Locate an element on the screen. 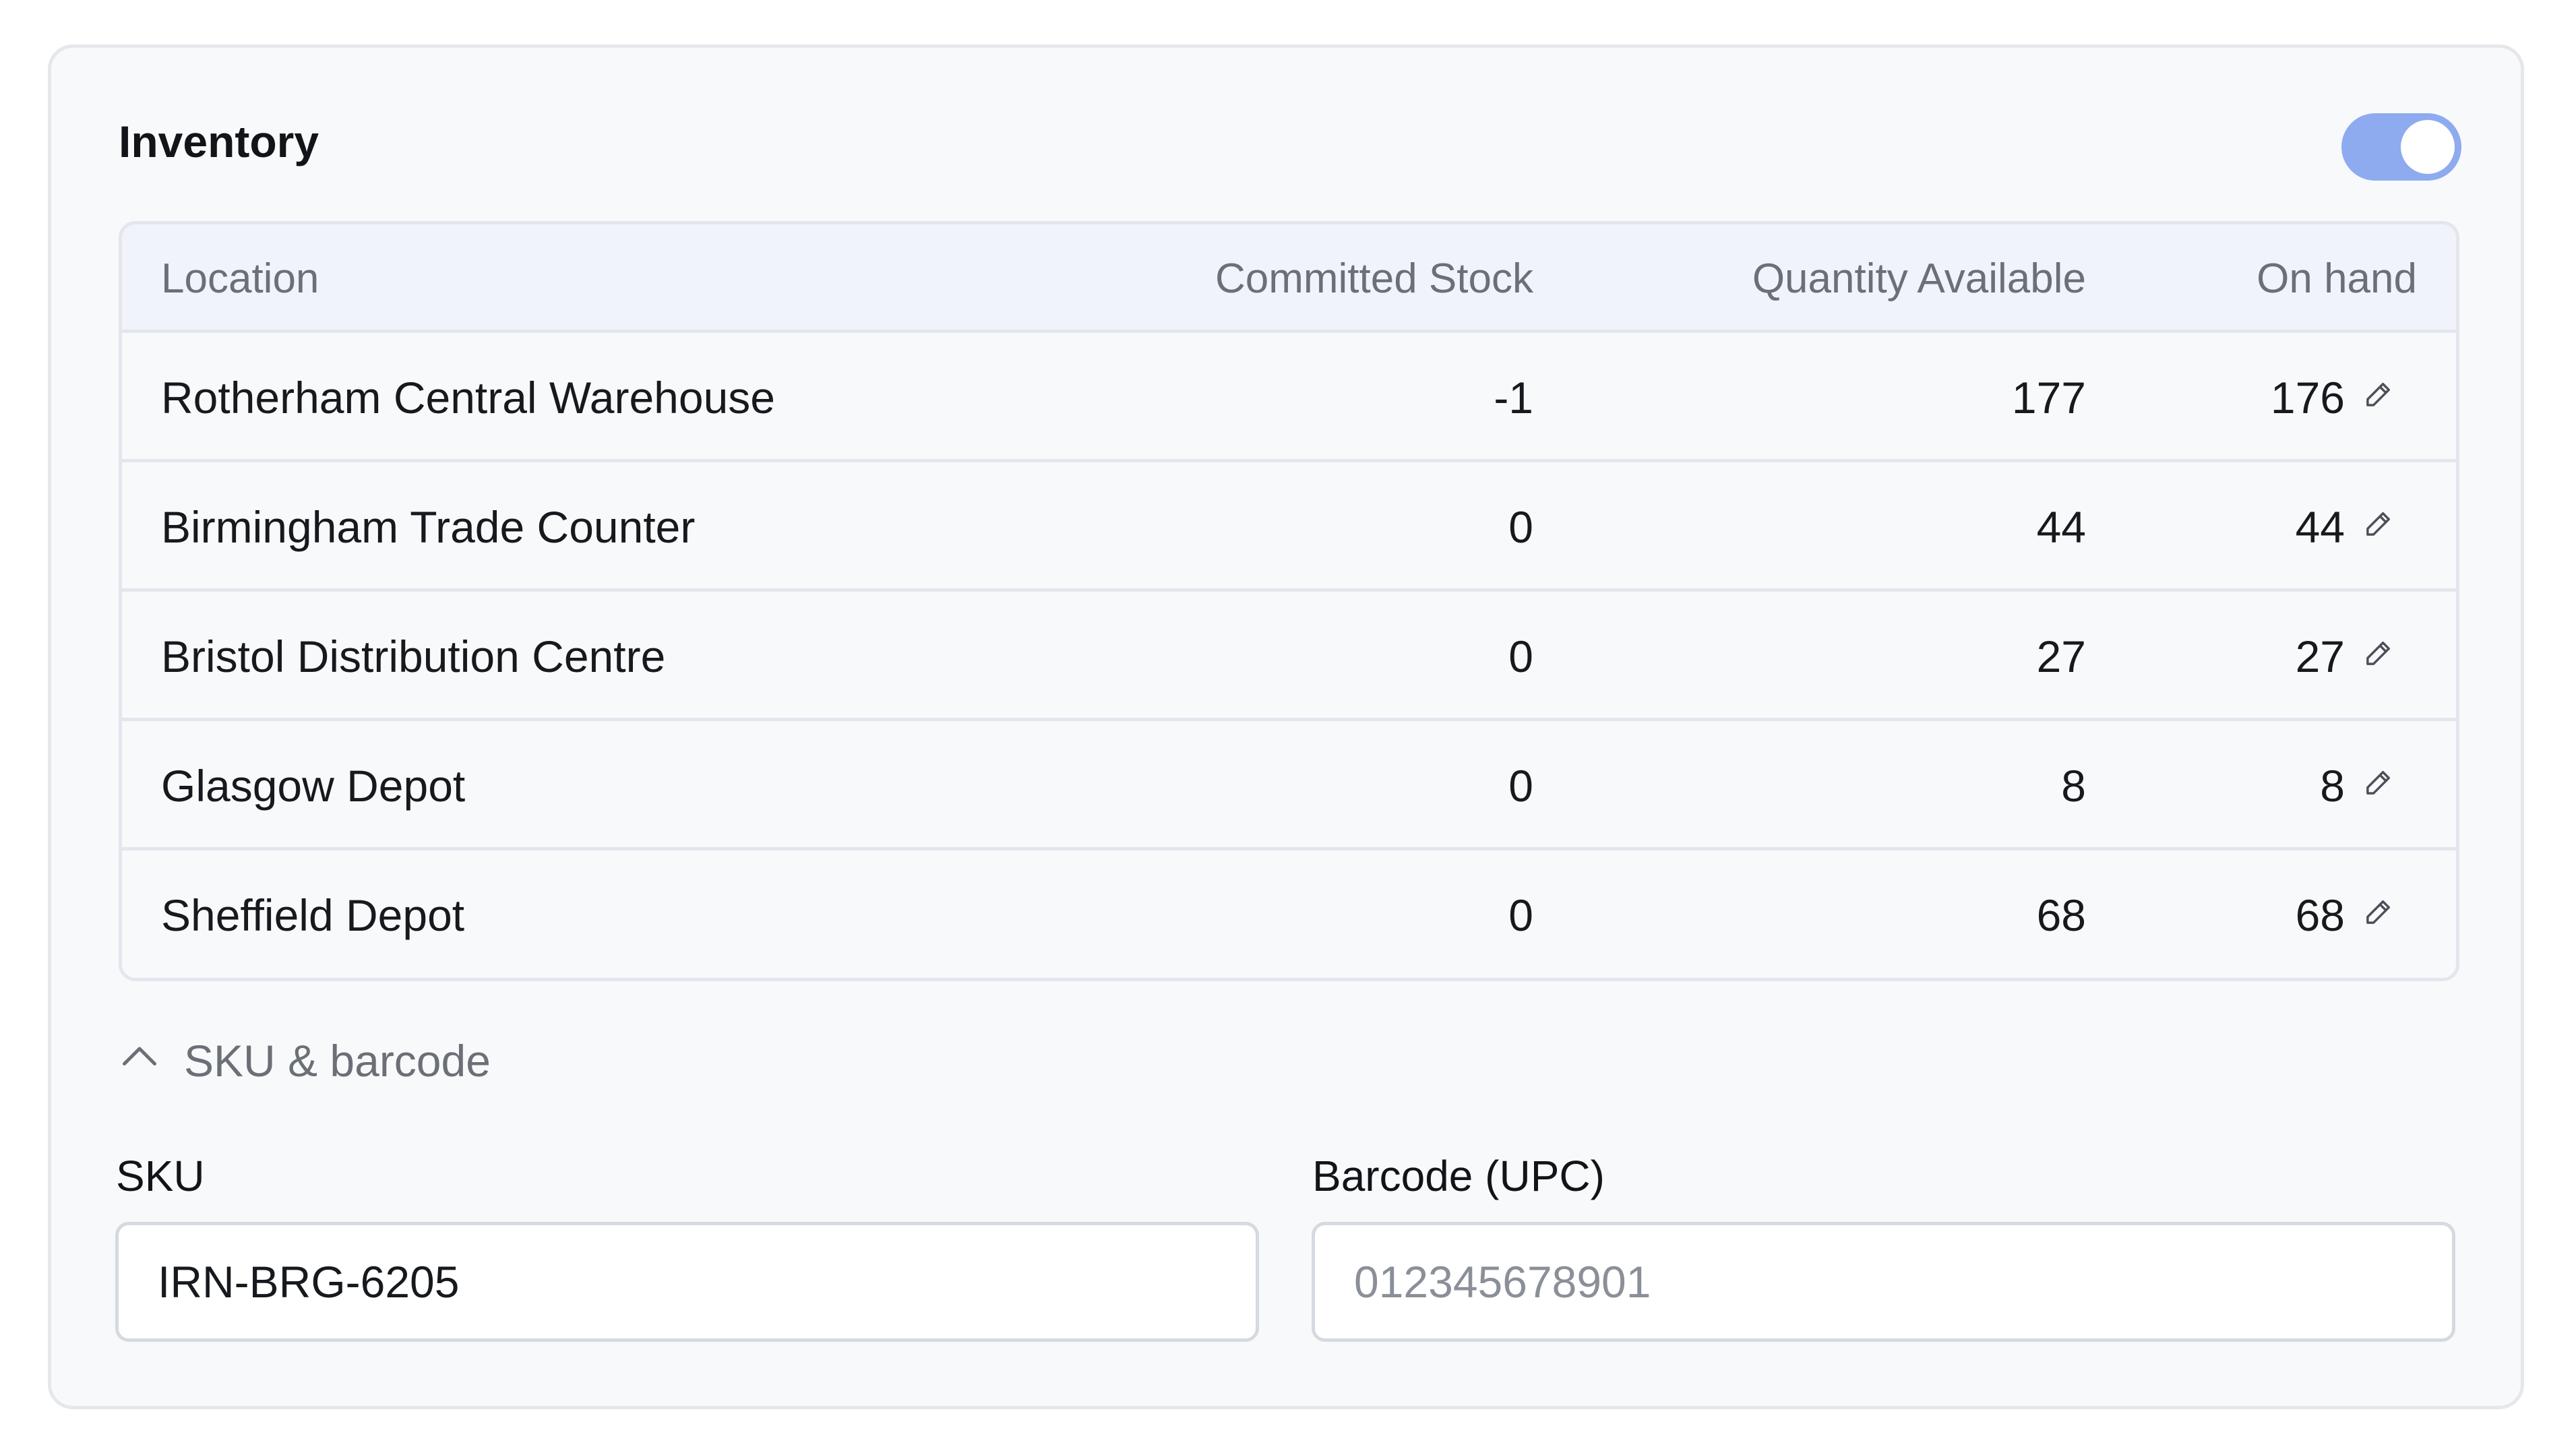  row-quantity-available: 27 is located at coordinates (2061, 656).